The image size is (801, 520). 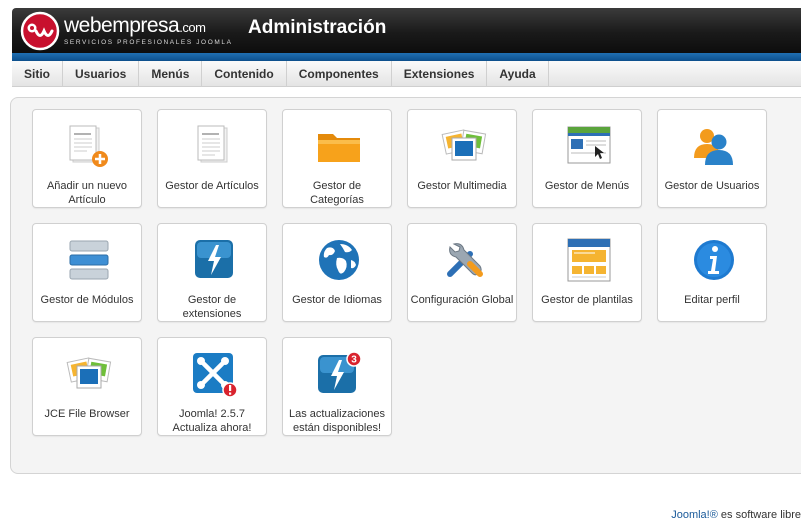 I want to click on tile-menu-manager: Gestor de Menús, so click(x=587, y=158).